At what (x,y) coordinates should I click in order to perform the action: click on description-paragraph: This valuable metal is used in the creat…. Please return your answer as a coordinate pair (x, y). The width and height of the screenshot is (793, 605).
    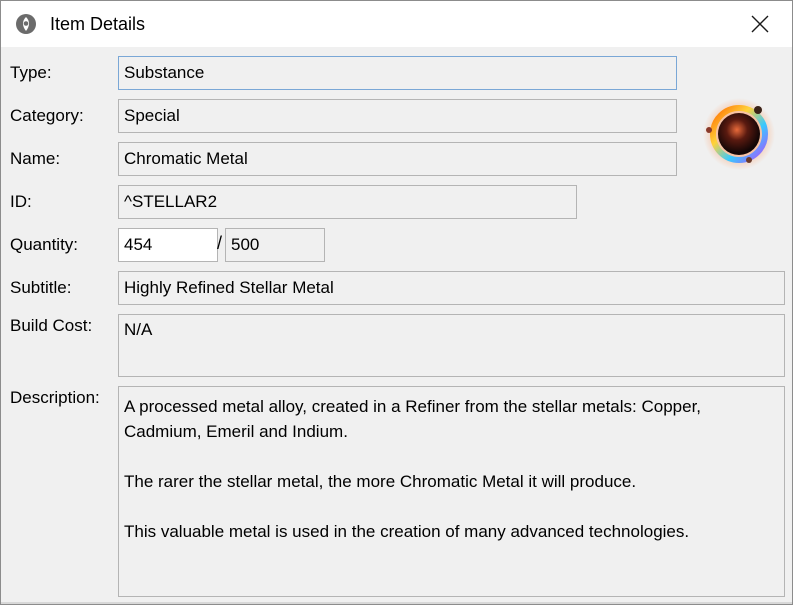
    Looking at the image, I should click on (407, 531).